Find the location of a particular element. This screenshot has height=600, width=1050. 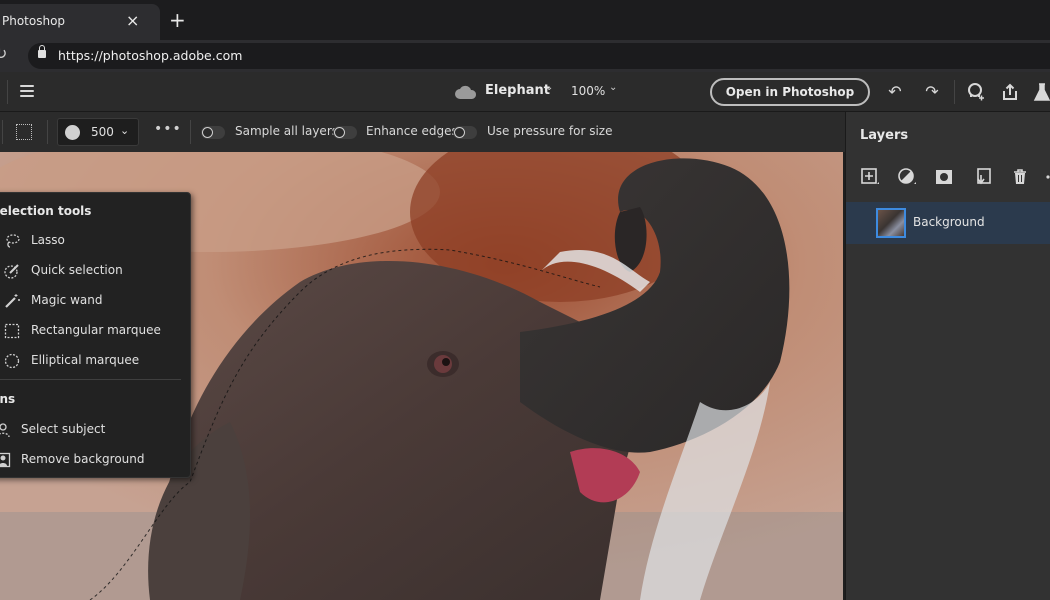

lock-icon is located at coordinates (42, 51).